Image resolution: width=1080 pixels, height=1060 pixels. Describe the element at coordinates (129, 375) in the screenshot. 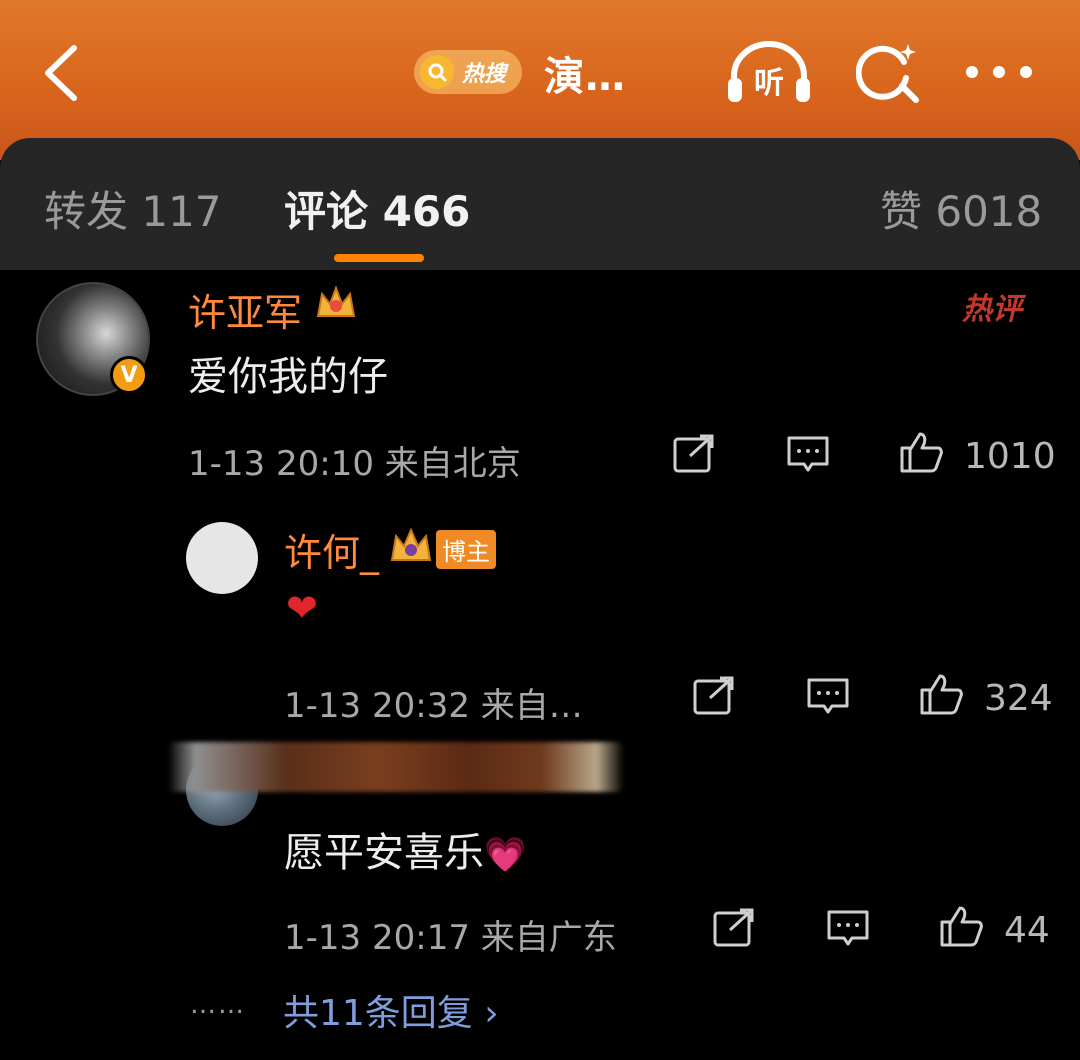

I see `verified-badge-icon: V` at that location.